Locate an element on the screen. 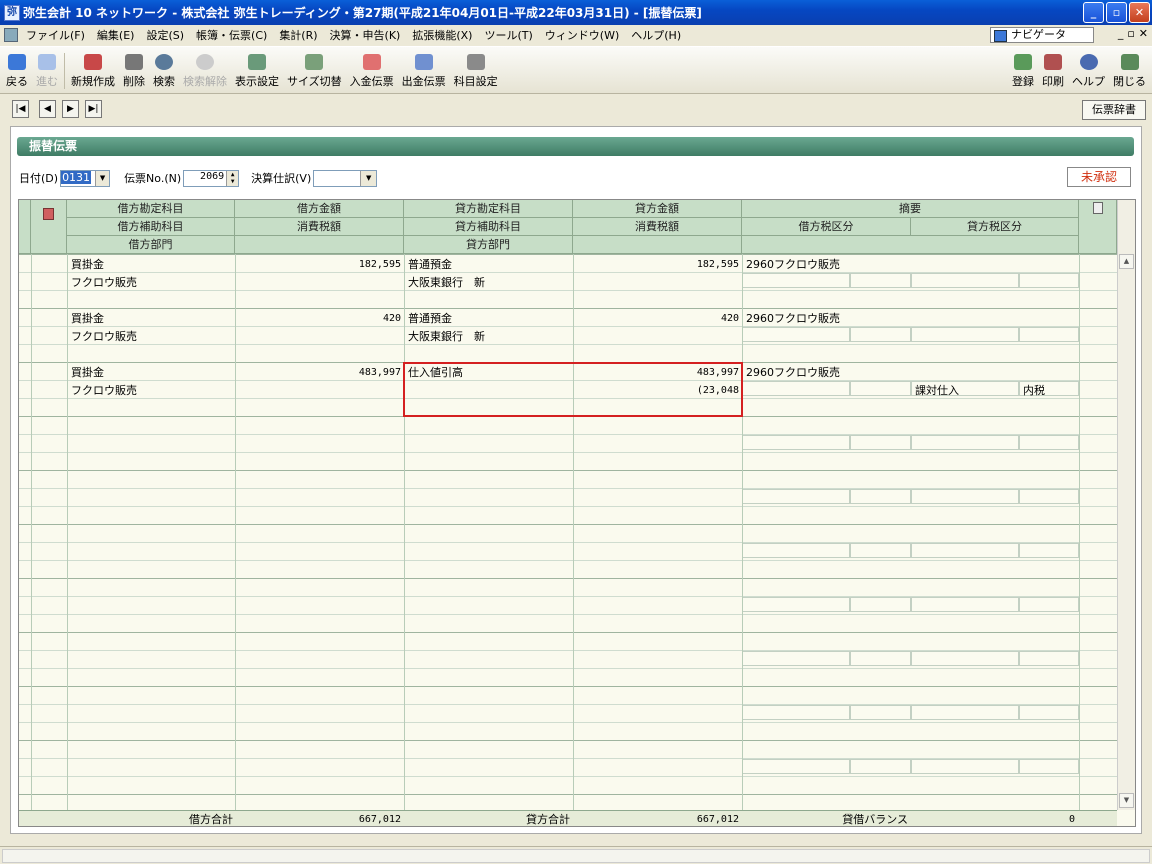 This screenshot has width=1152, height=864. help-button: ヘルプ is located at coordinates (1088, 71).